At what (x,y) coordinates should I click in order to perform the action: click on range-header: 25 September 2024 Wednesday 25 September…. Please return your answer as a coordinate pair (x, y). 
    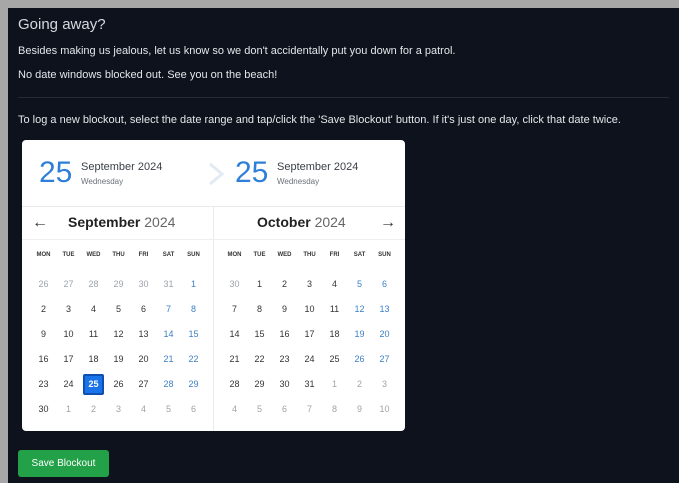
    Looking at the image, I should click on (213, 173).